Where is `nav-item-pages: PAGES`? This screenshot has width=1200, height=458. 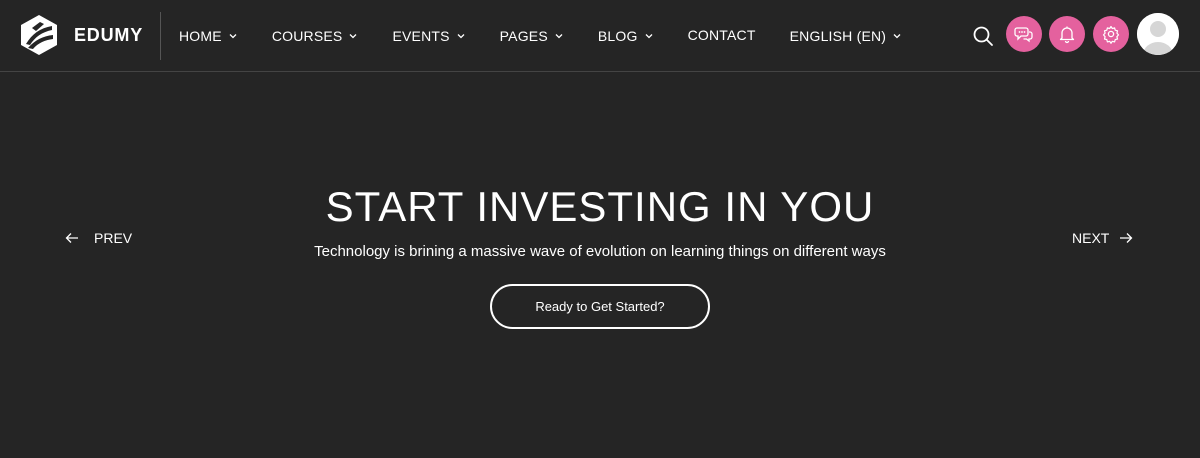 nav-item-pages: PAGES is located at coordinates (532, 36).